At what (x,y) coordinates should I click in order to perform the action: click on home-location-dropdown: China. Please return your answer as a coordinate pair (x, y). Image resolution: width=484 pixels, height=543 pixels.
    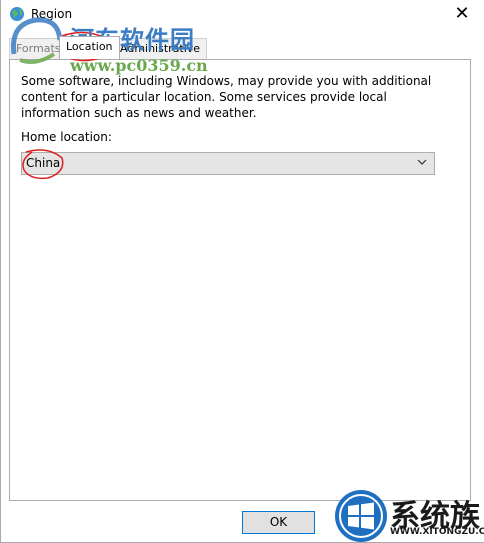
    Looking at the image, I should click on (228, 163).